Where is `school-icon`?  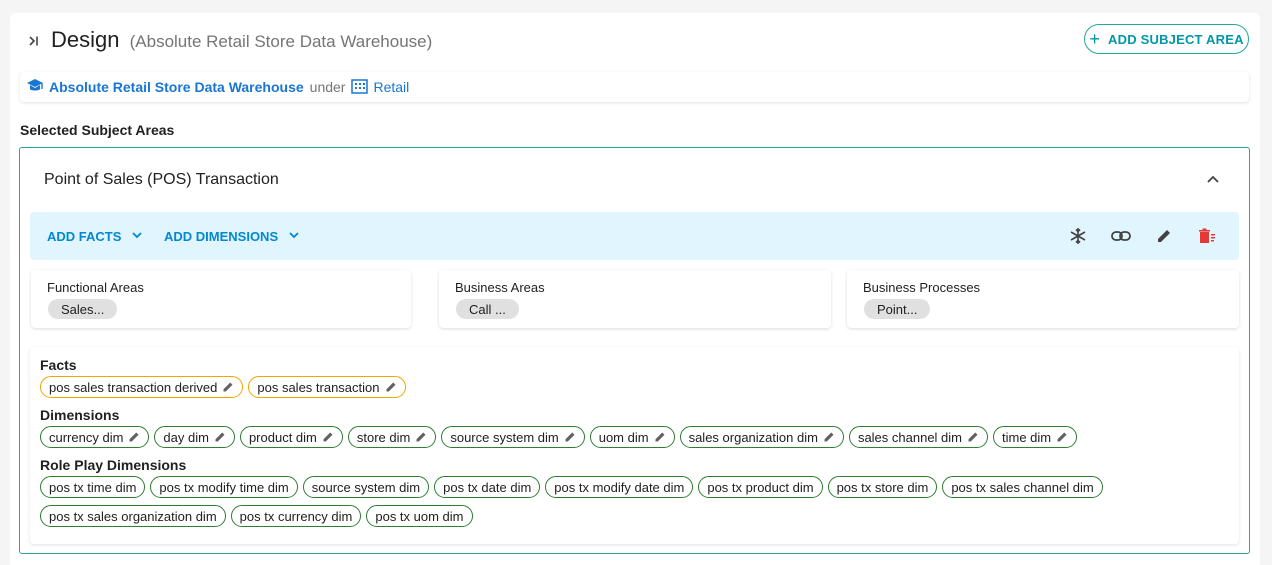
school-icon is located at coordinates (35, 87).